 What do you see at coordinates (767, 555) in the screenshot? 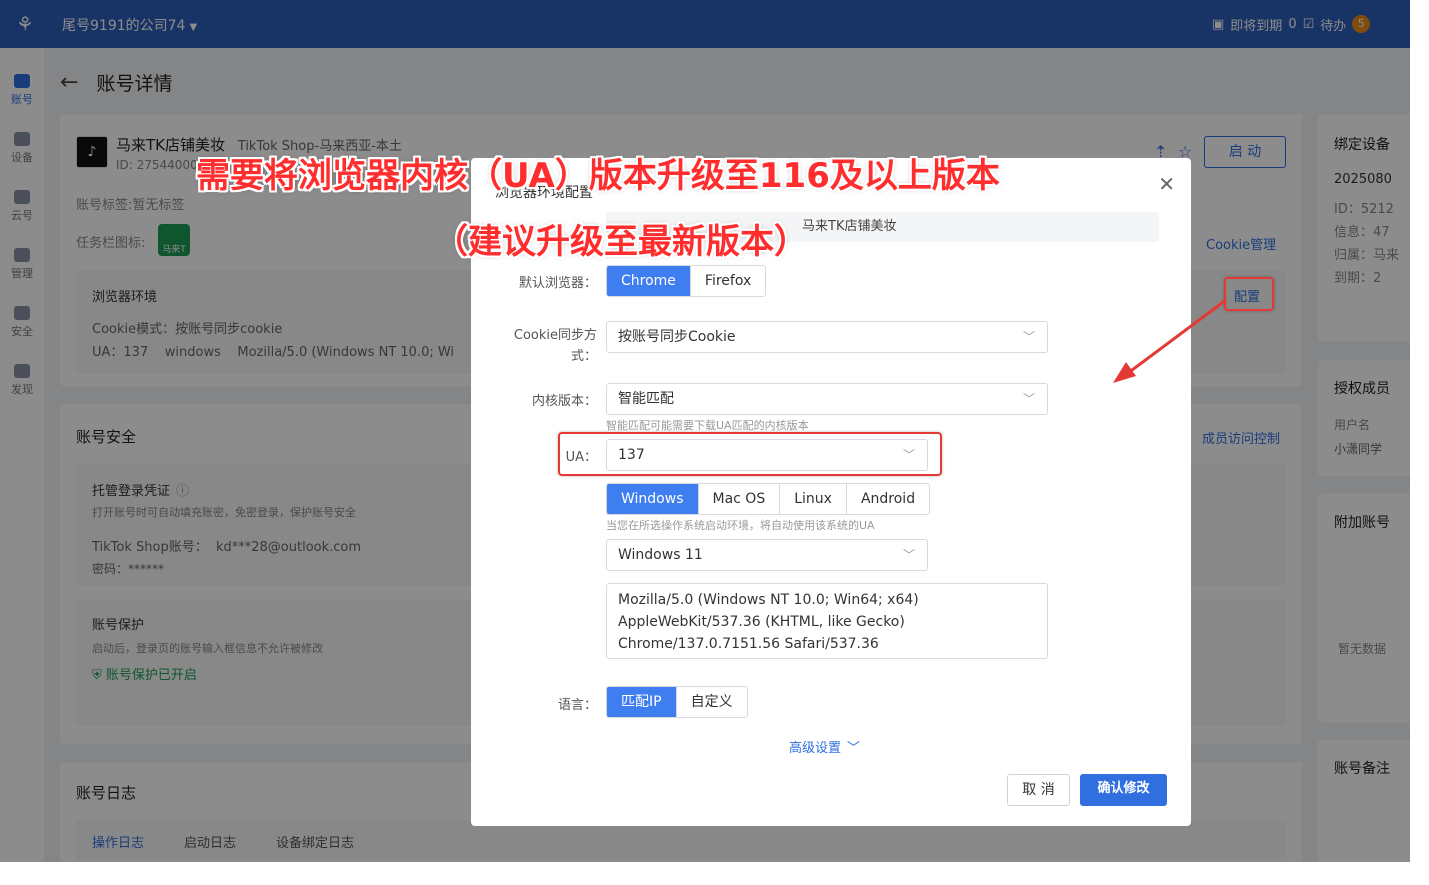
I see `os-version-select: Windows 11 ﹀` at bounding box center [767, 555].